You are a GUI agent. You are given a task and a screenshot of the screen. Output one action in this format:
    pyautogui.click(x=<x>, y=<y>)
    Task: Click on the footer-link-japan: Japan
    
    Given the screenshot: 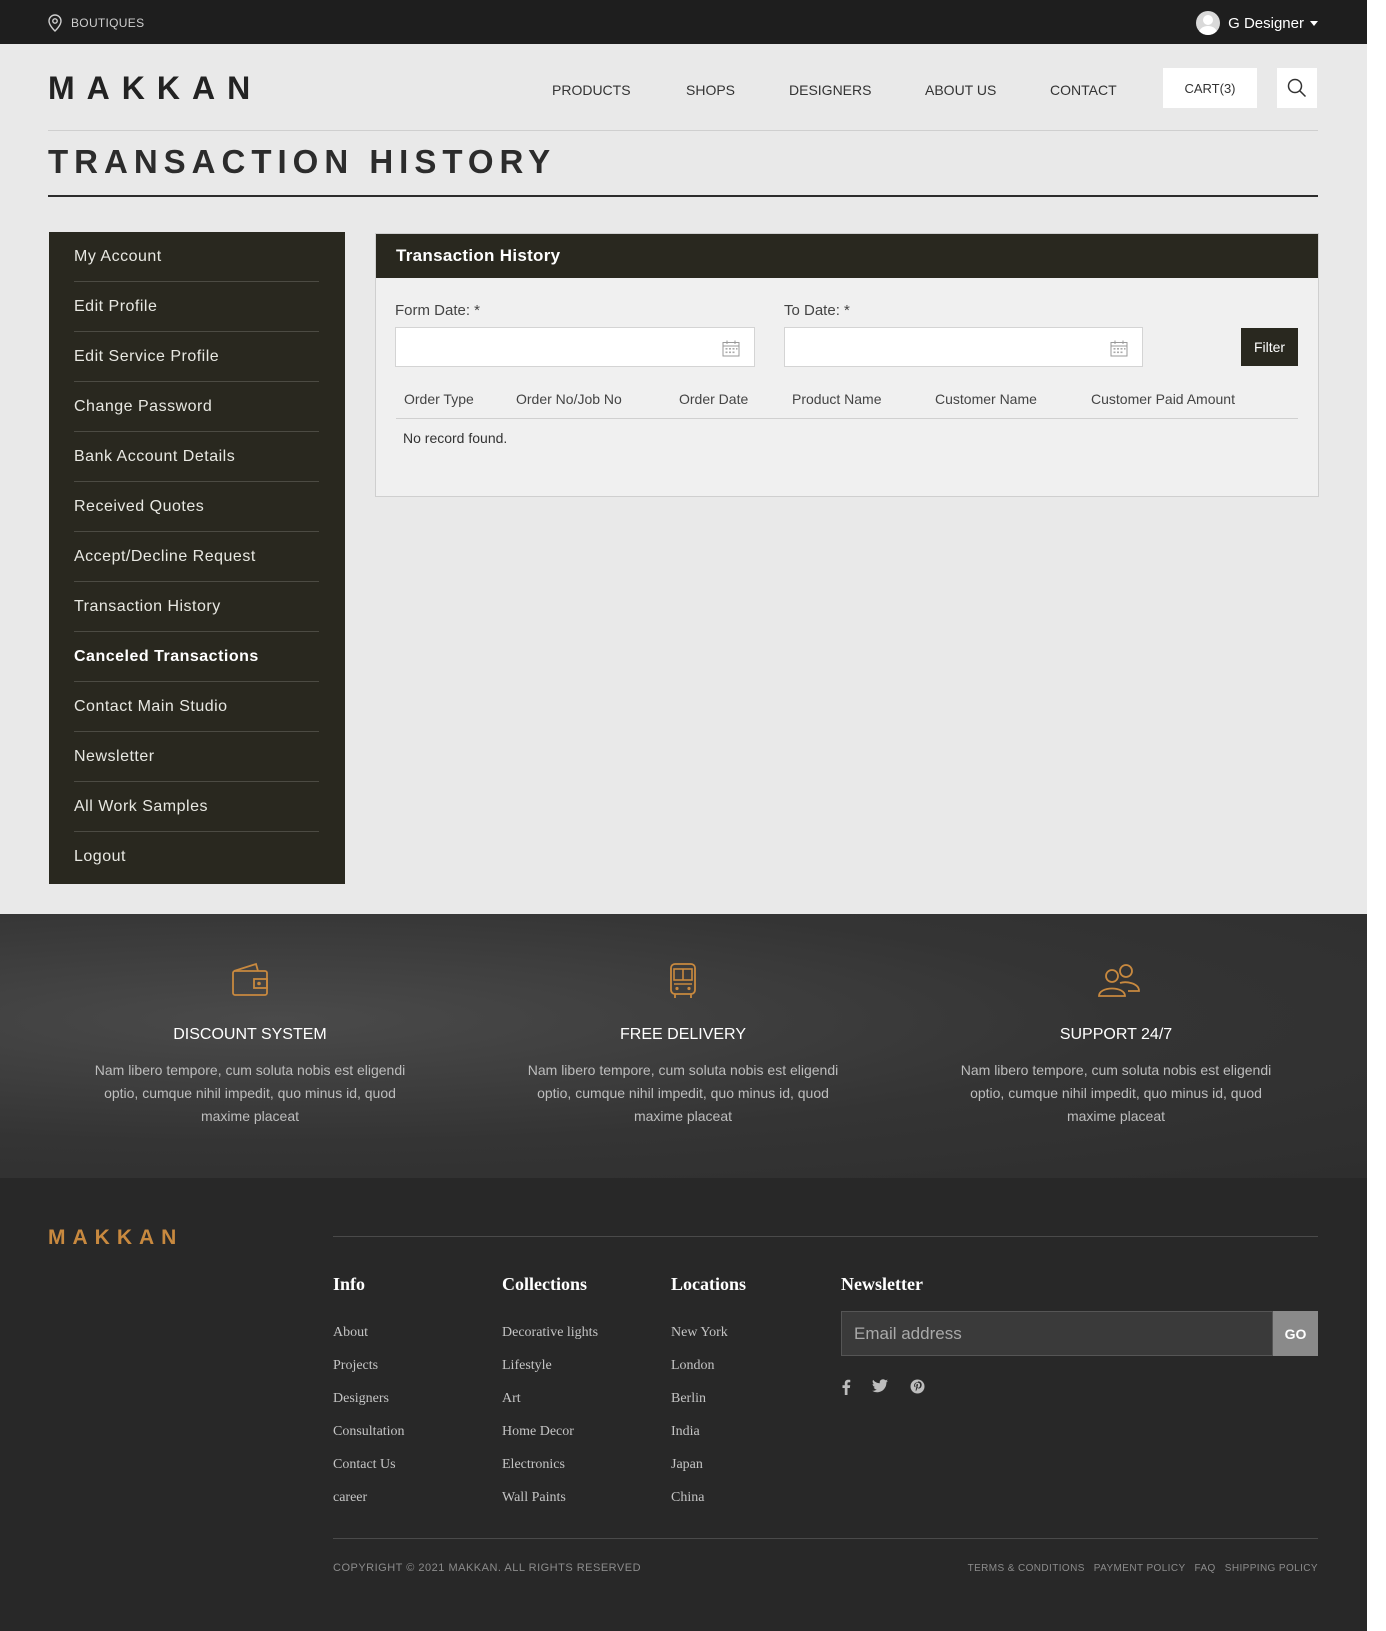 What is the action you would take?
    pyautogui.click(x=708, y=1464)
    